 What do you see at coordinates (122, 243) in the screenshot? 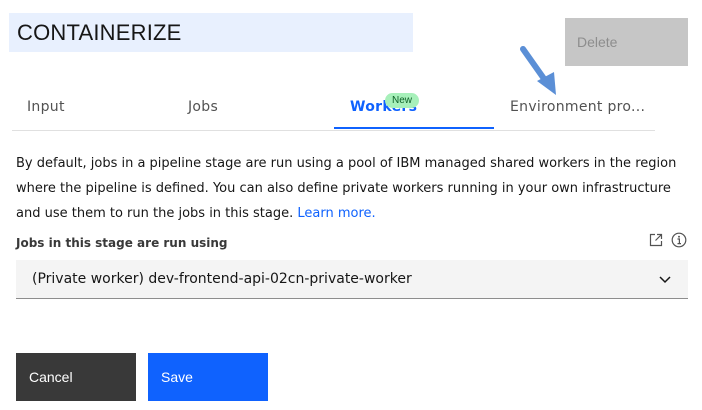
I see `worker-field-label: Jobs in this stage are run using` at bounding box center [122, 243].